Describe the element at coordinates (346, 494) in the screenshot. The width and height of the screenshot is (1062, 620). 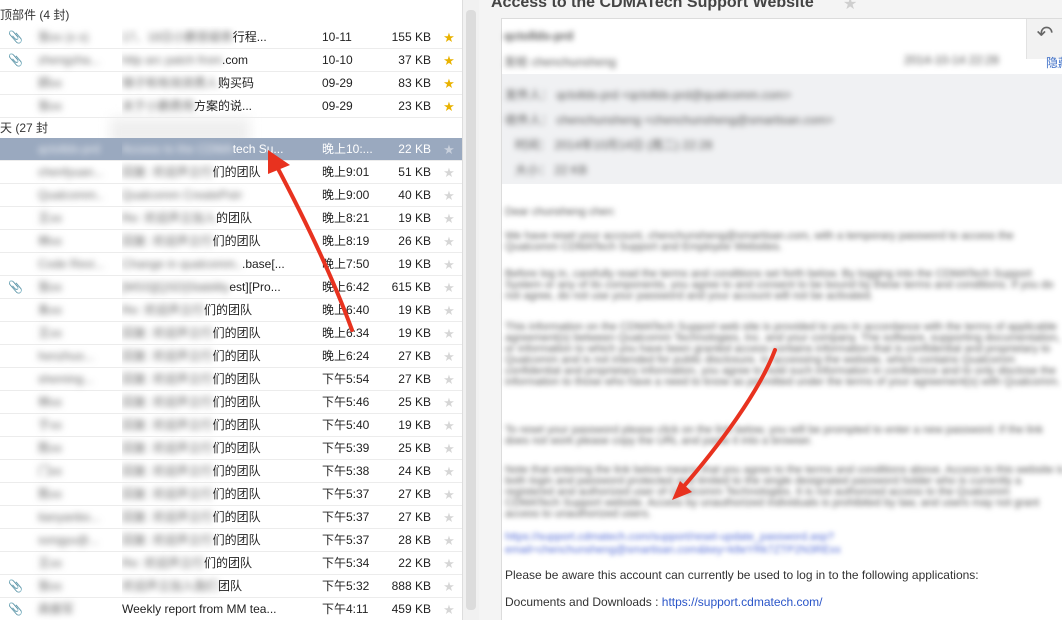
I see `mail-date: 下午5:37` at that location.